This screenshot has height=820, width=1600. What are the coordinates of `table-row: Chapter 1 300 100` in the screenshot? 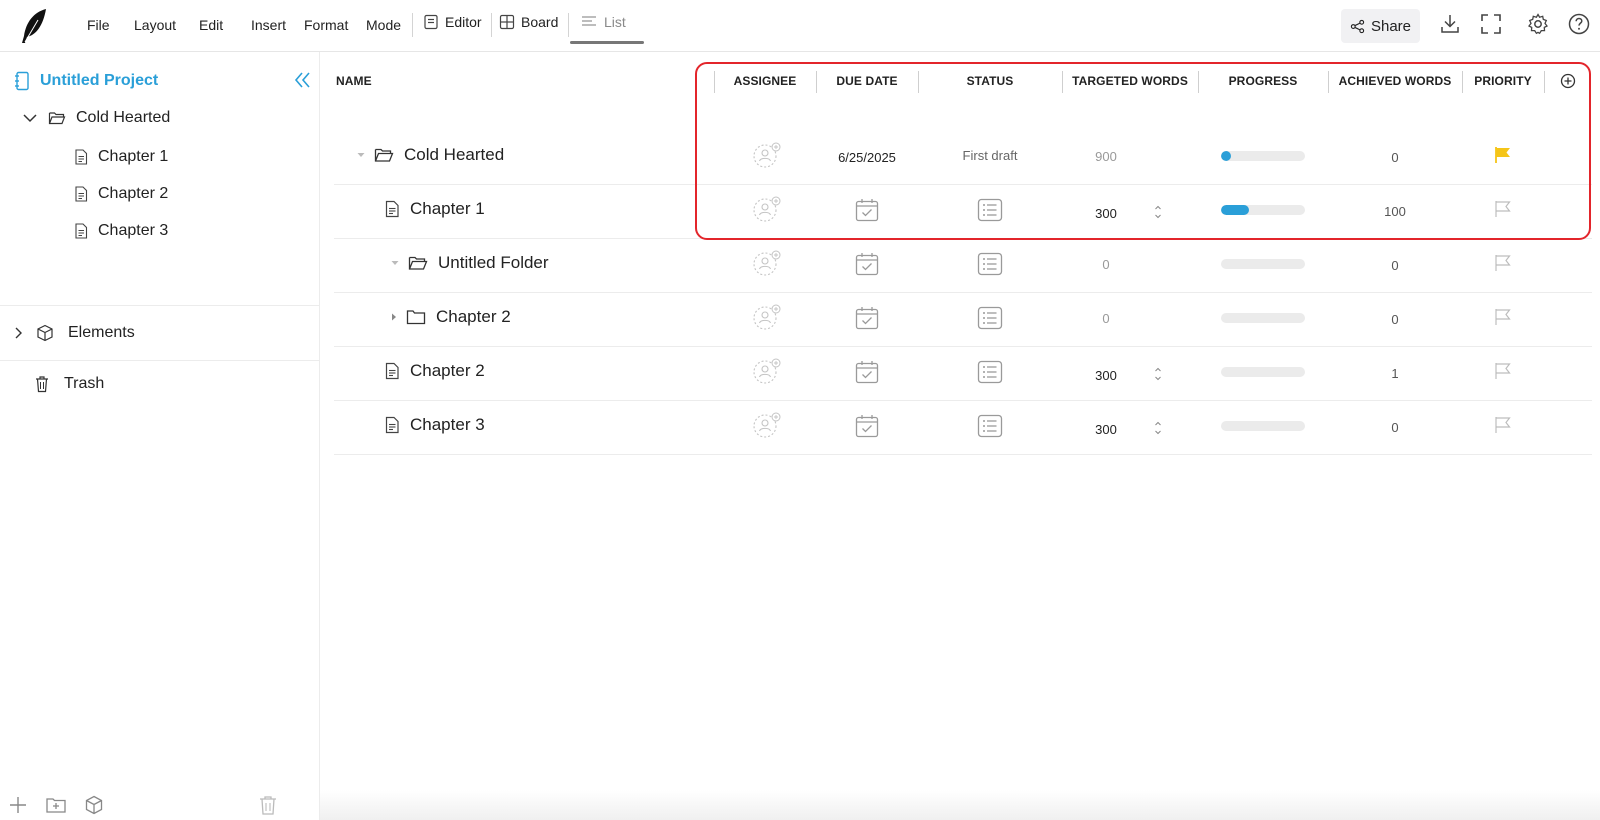 It's located at (963, 211).